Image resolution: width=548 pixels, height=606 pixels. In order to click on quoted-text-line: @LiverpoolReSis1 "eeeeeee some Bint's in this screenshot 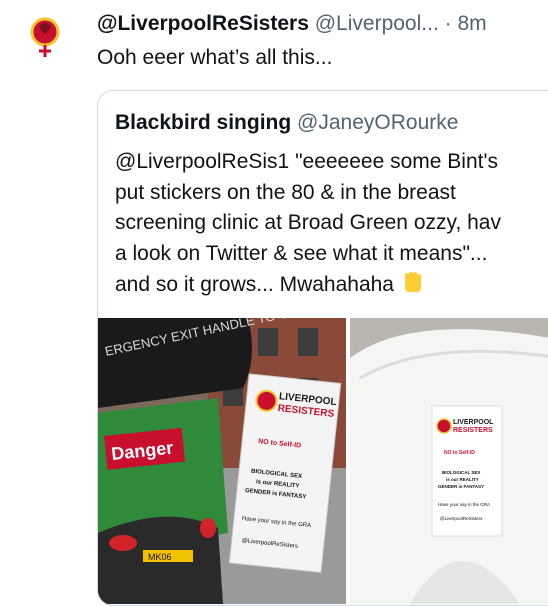, I will do `click(306, 161)`.